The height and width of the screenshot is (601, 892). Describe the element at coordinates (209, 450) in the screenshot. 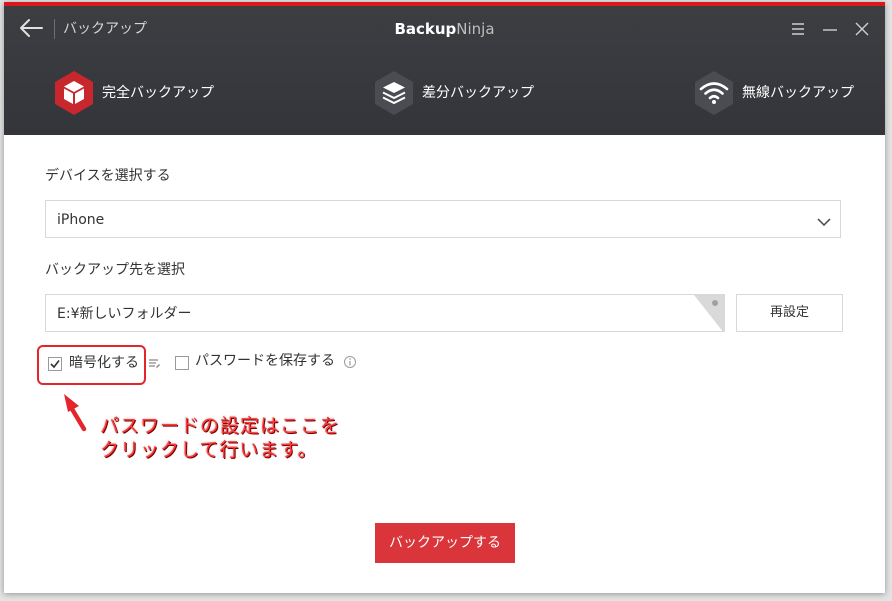

I see `annotation-line-2: クリックして行います。` at that location.